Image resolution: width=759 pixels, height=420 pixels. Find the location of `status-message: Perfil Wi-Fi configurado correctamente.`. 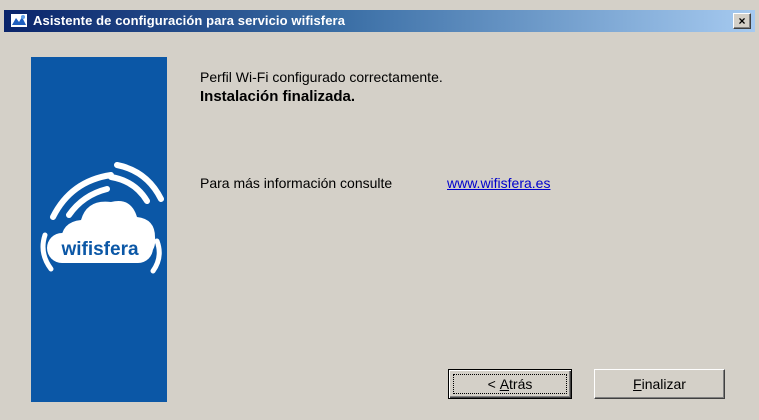

status-message: Perfil Wi-Fi configurado correctamente. is located at coordinates (321, 77).